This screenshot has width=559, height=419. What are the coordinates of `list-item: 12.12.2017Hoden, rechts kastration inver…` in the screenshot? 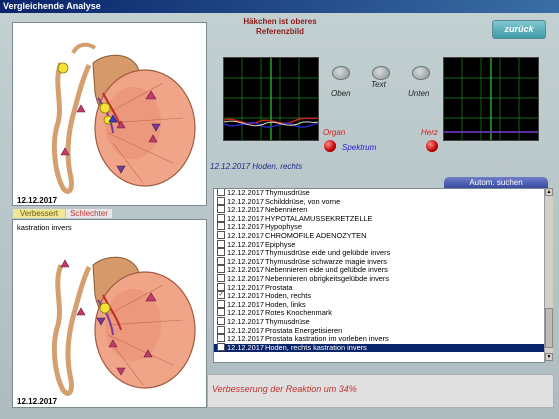 It's located at (379, 347).